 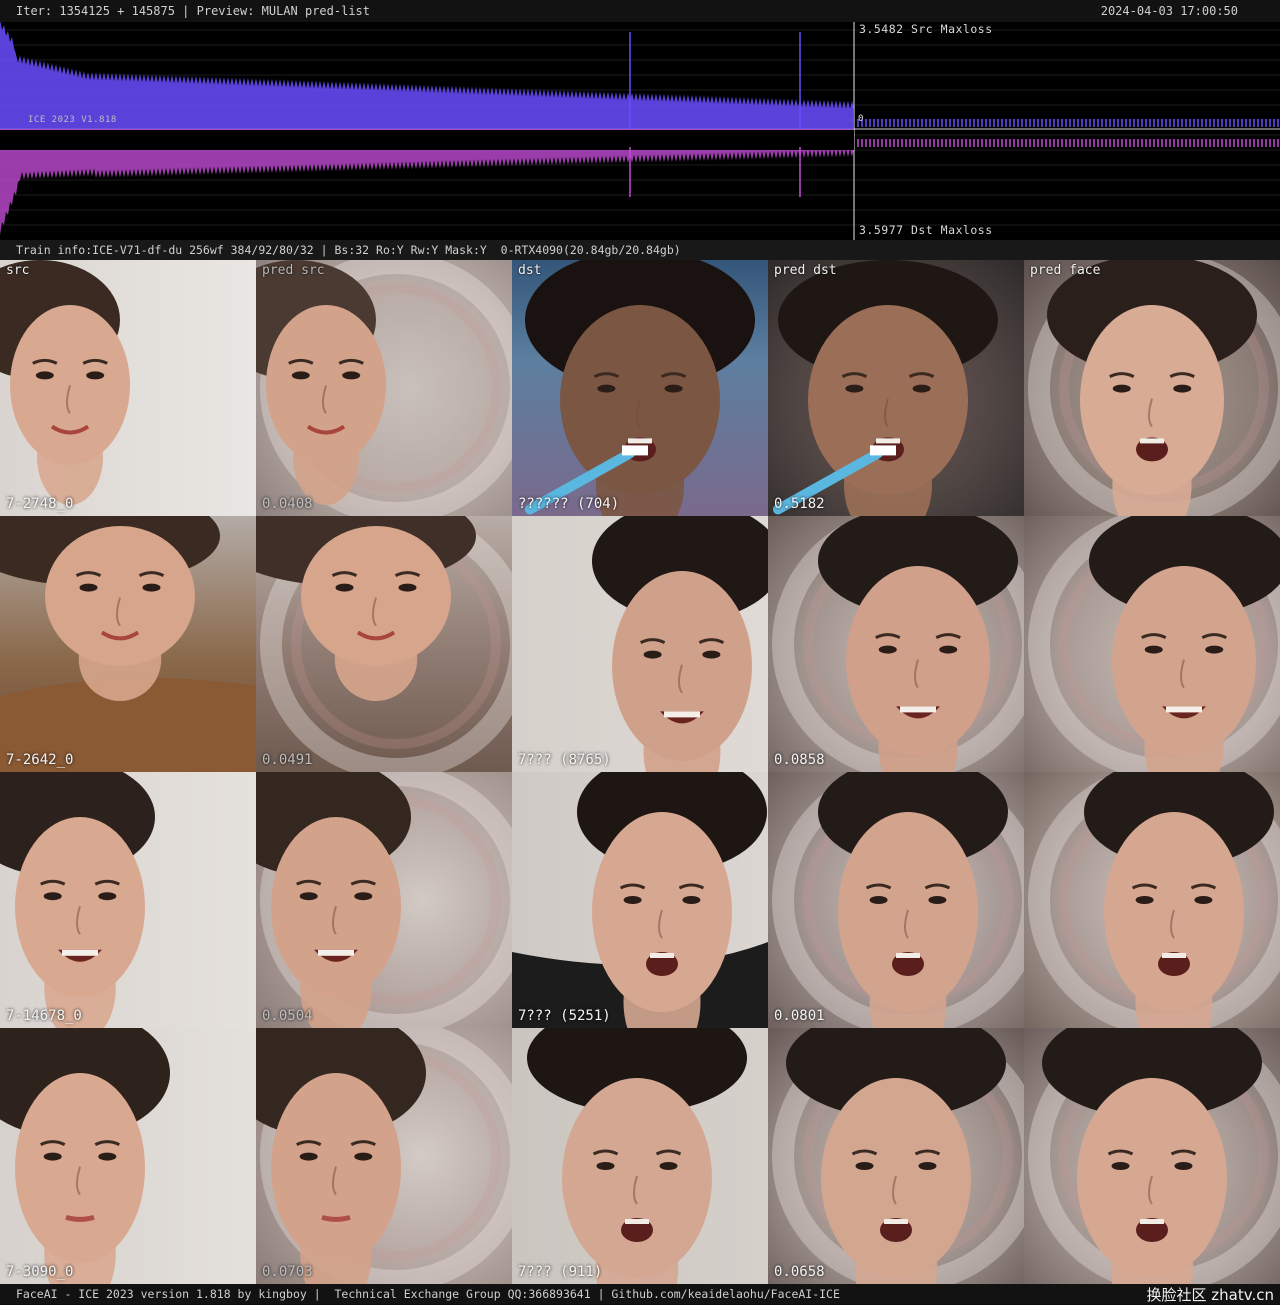 I want to click on timestamp: 2024-04-03 17:00:50, so click(x=1169, y=11).